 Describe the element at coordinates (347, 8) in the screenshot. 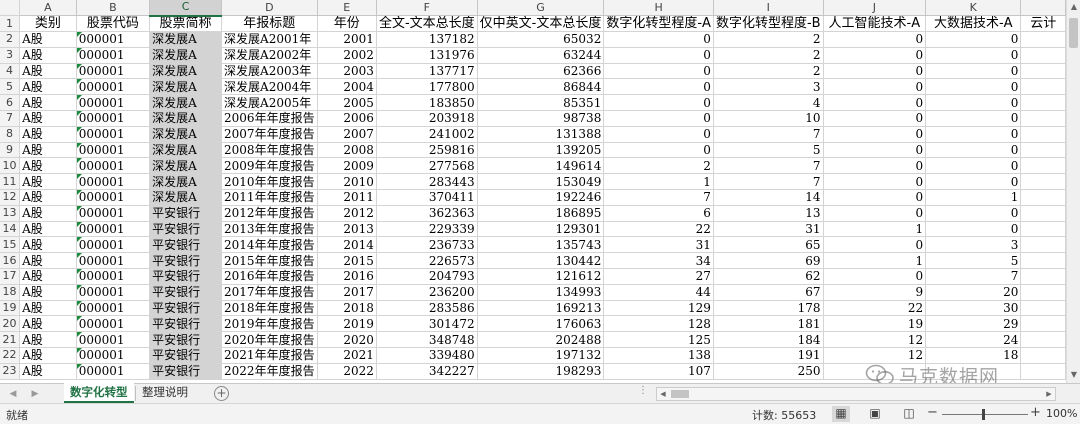

I see `column-header: E` at that location.